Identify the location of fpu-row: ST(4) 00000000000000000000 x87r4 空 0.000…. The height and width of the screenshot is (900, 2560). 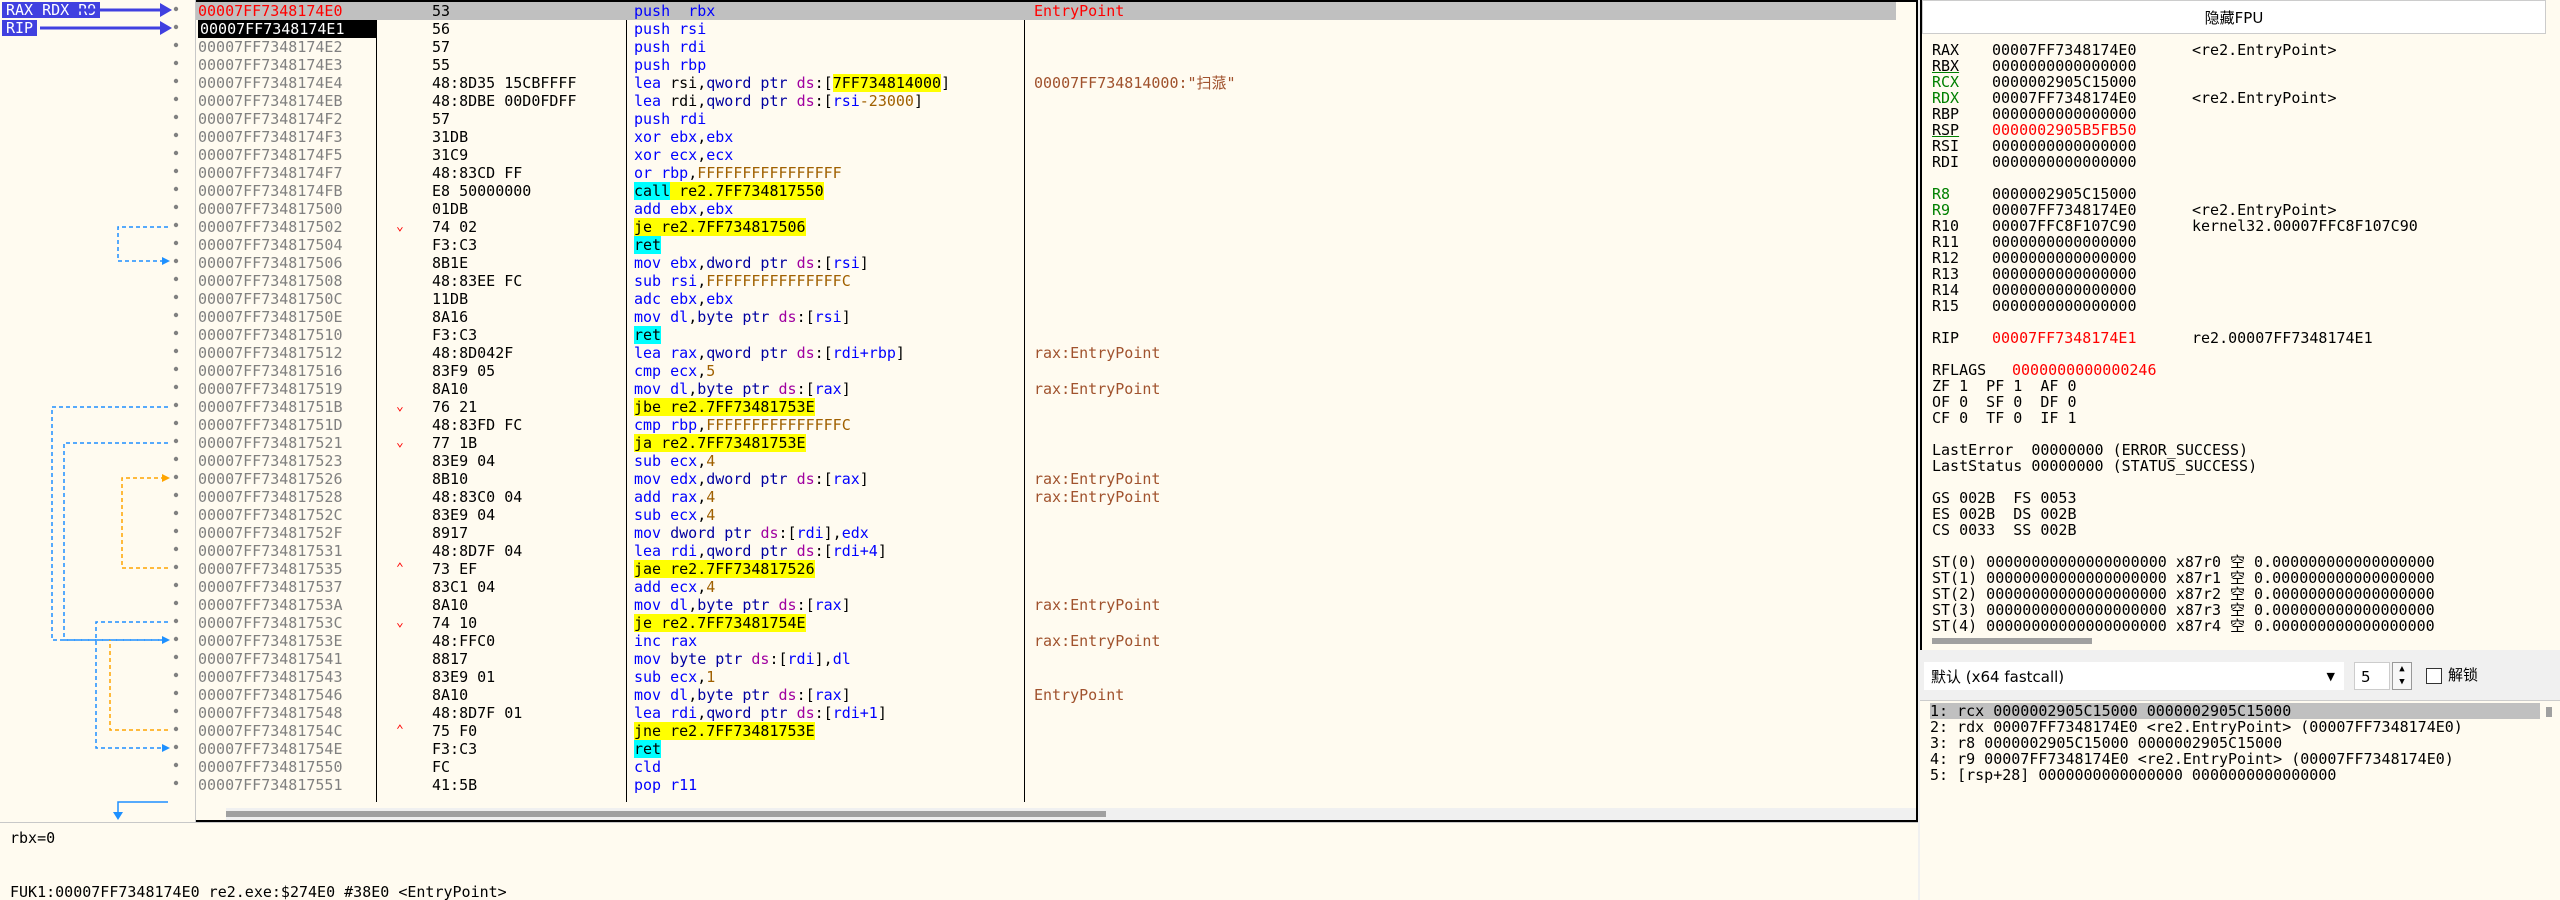
(2183, 626).